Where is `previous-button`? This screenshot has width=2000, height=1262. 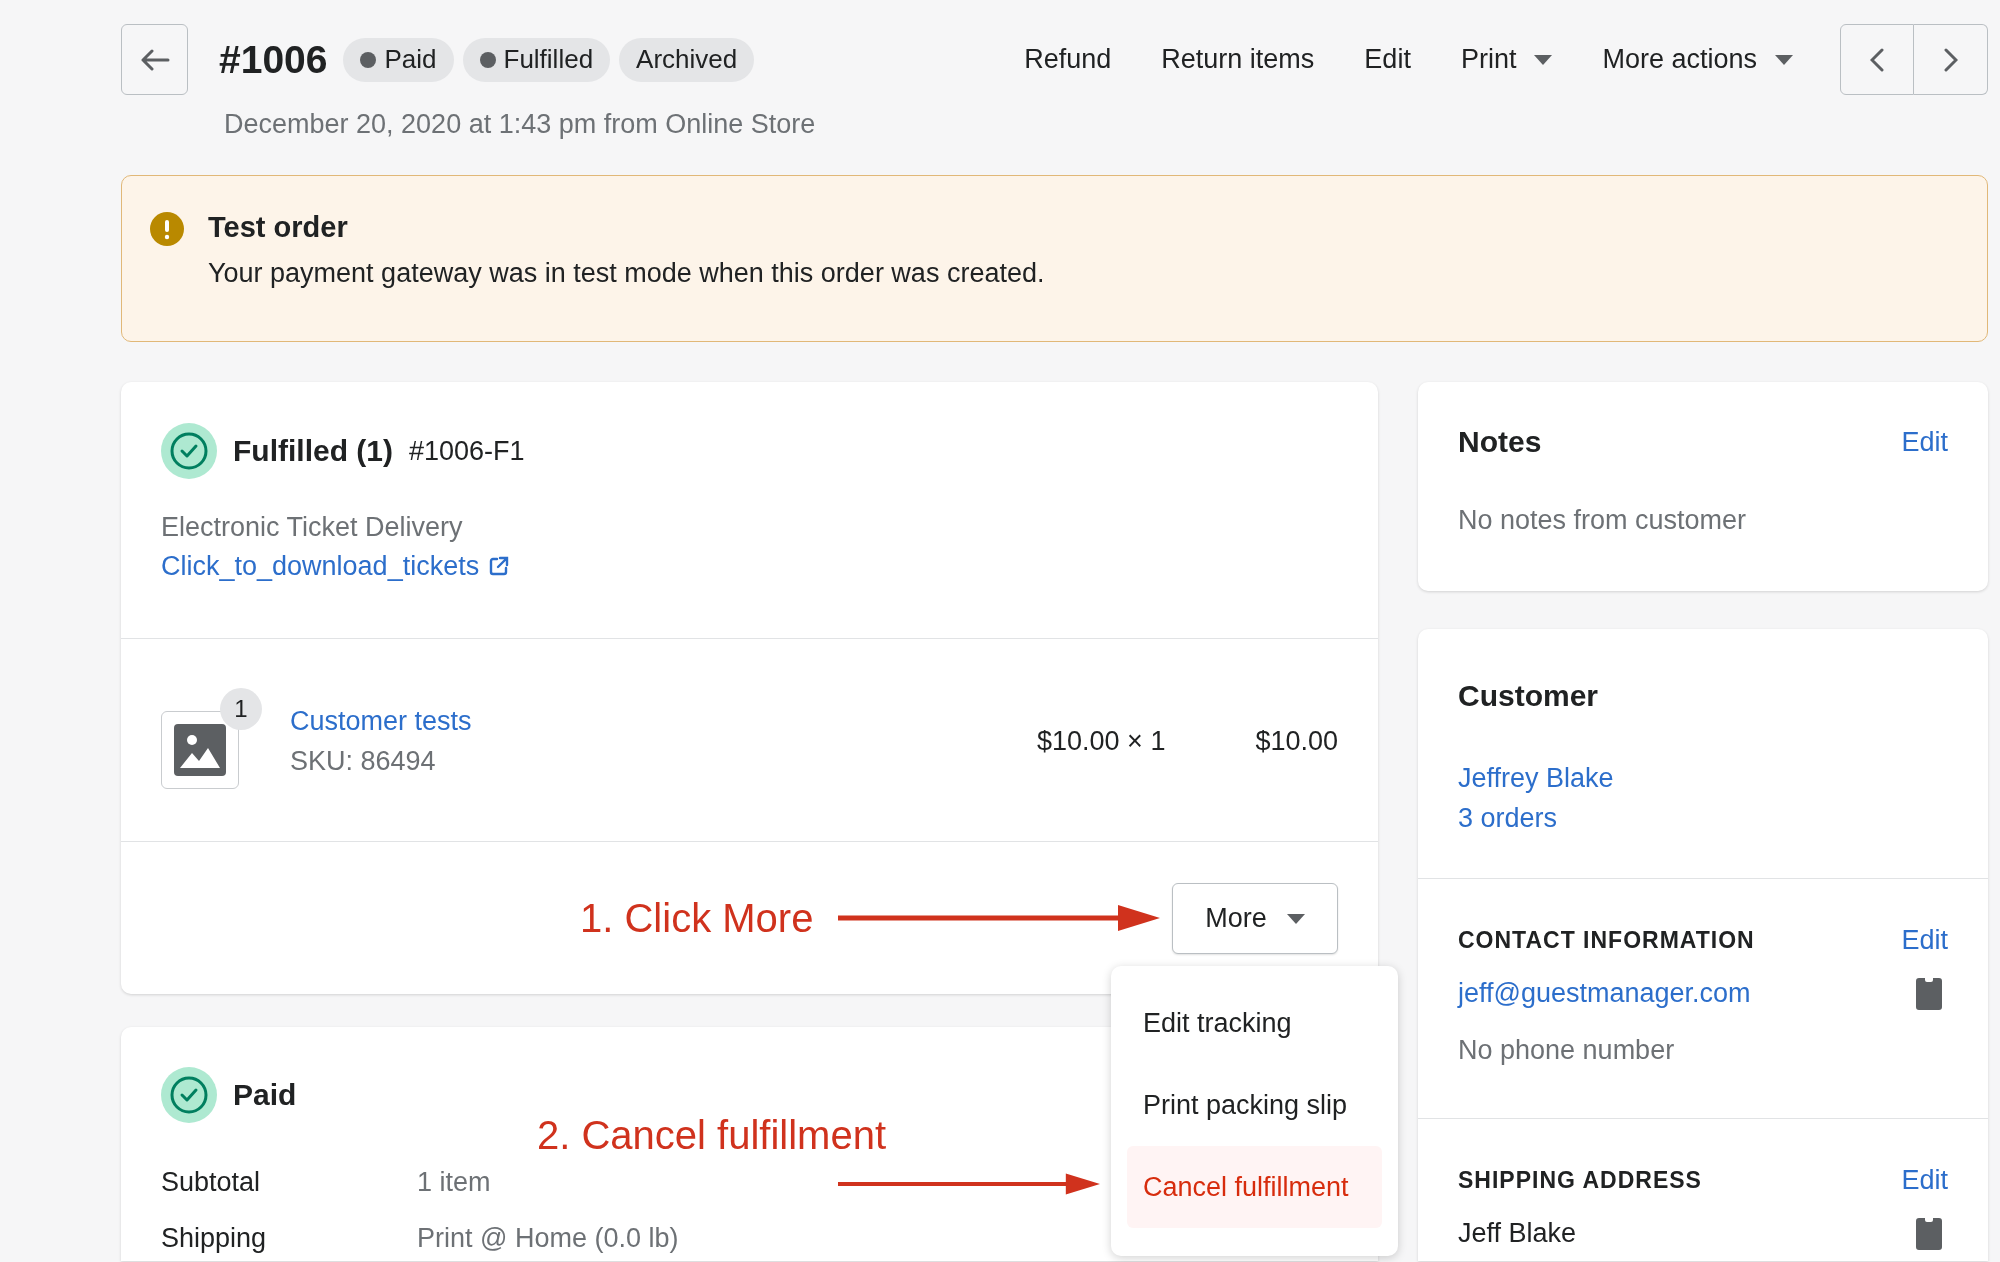 previous-button is located at coordinates (1877, 59).